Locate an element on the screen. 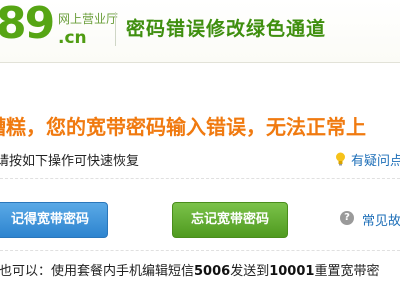 The width and height of the screenshot is (400, 300). header-divider is located at coordinates (115, 29).